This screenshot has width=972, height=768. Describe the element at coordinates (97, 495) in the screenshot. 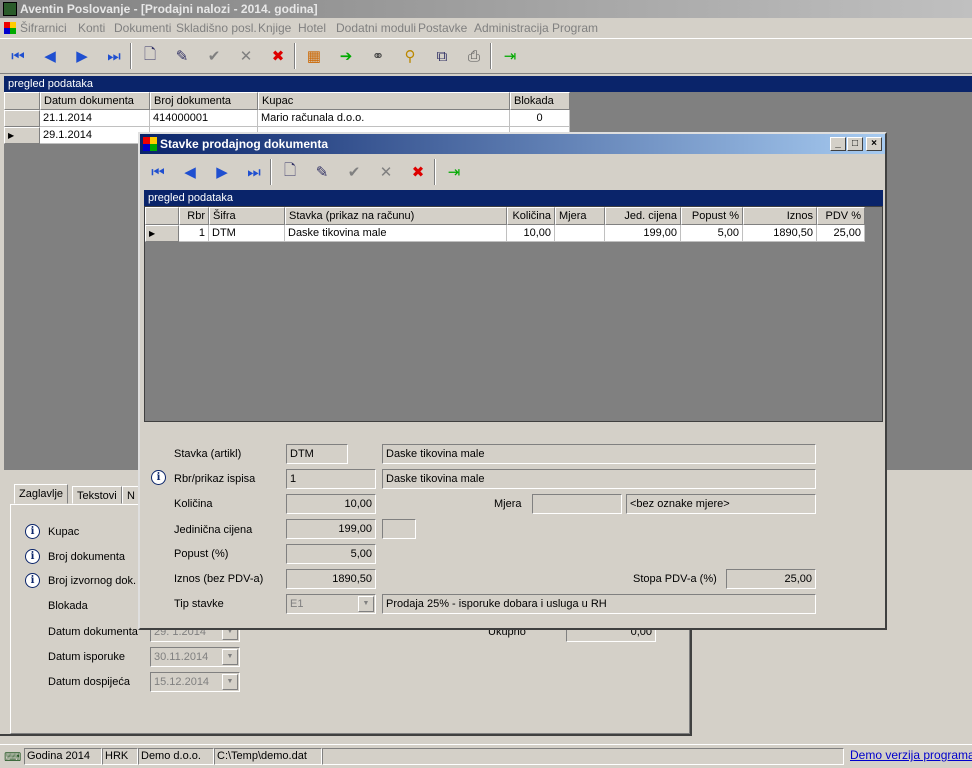

I see `tab-tekstovi: Tekstovi` at that location.